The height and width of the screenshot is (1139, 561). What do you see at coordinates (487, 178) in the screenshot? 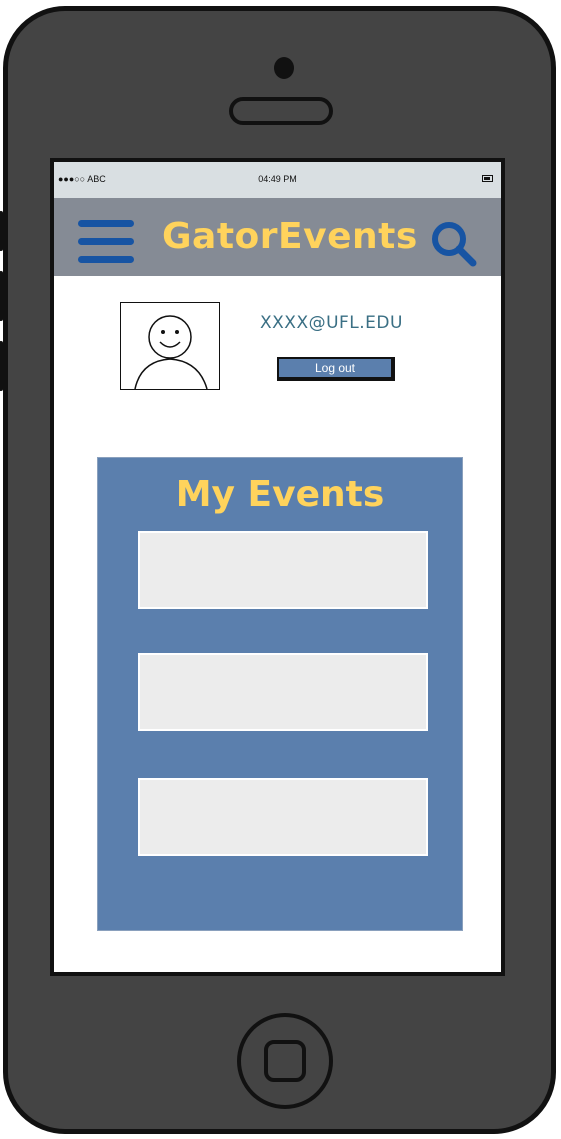
I see `battery-icon` at bounding box center [487, 178].